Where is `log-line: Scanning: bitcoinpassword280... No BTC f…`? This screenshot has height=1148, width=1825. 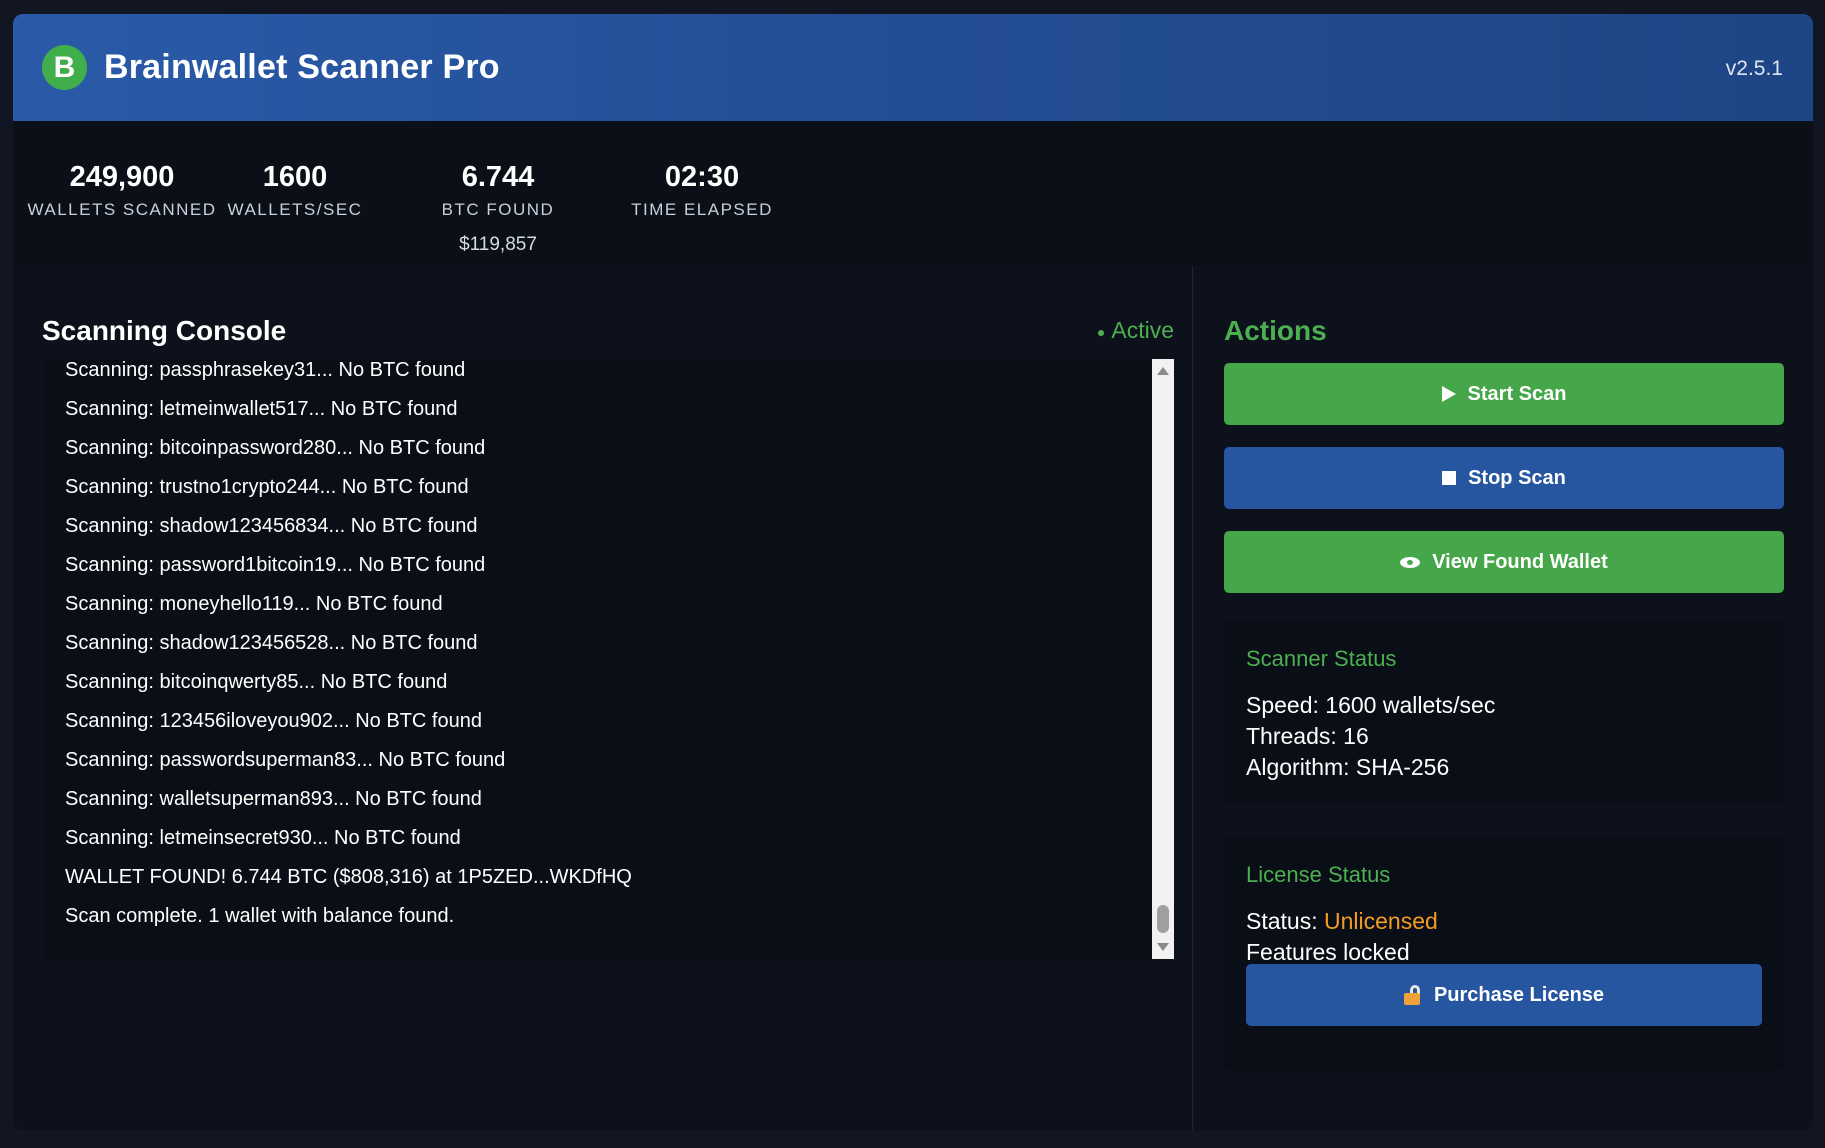
log-line: Scanning: bitcoinpassword280... No BTC f… is located at coordinates (275, 448).